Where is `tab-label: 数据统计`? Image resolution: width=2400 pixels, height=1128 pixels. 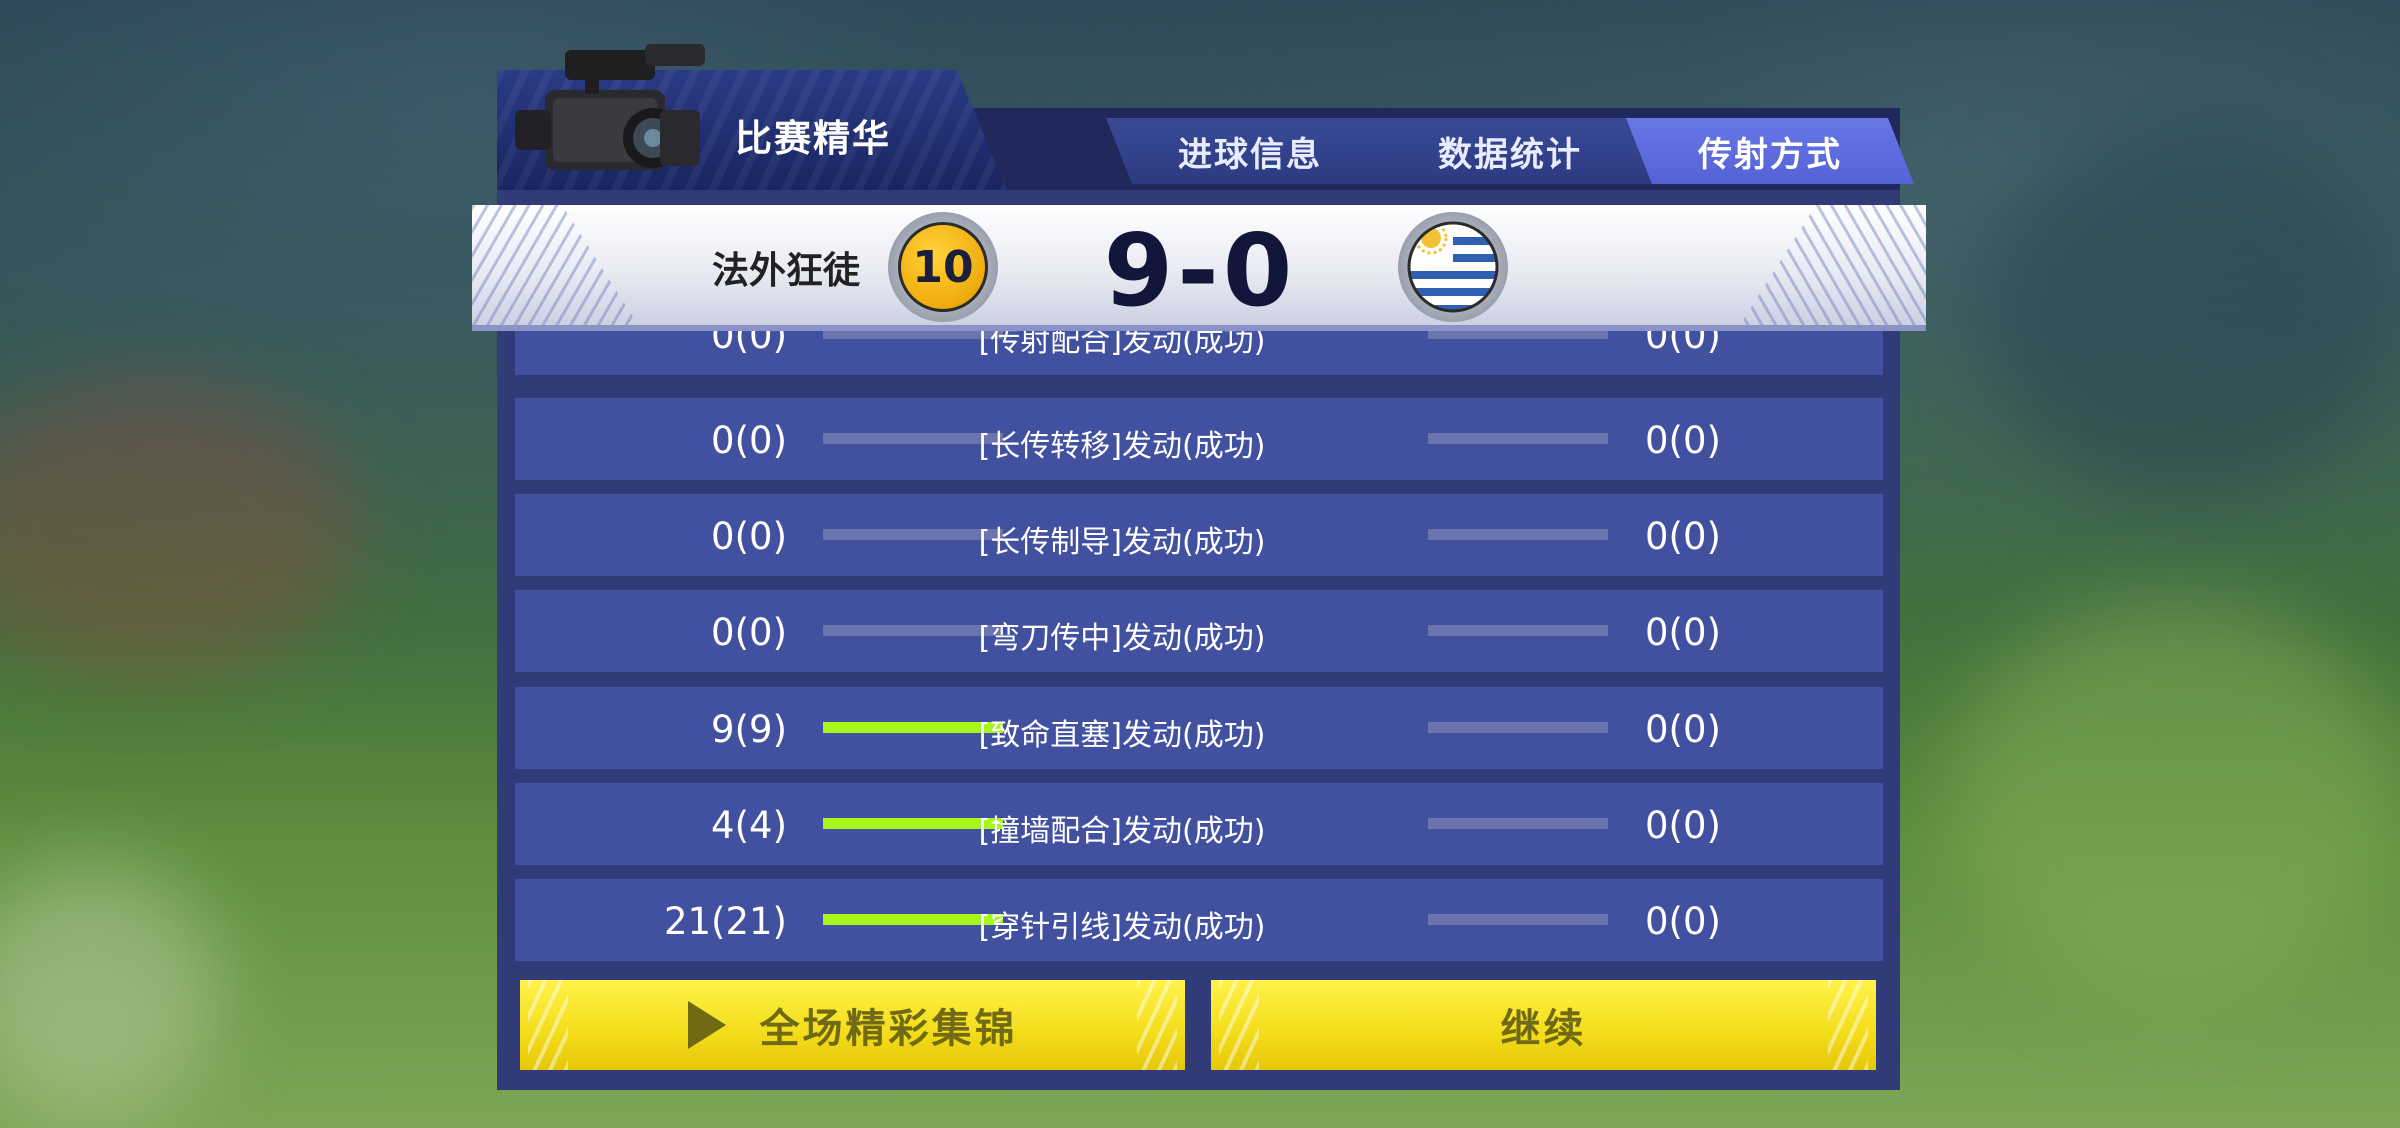 tab-label: 数据统计 is located at coordinates (1510, 154).